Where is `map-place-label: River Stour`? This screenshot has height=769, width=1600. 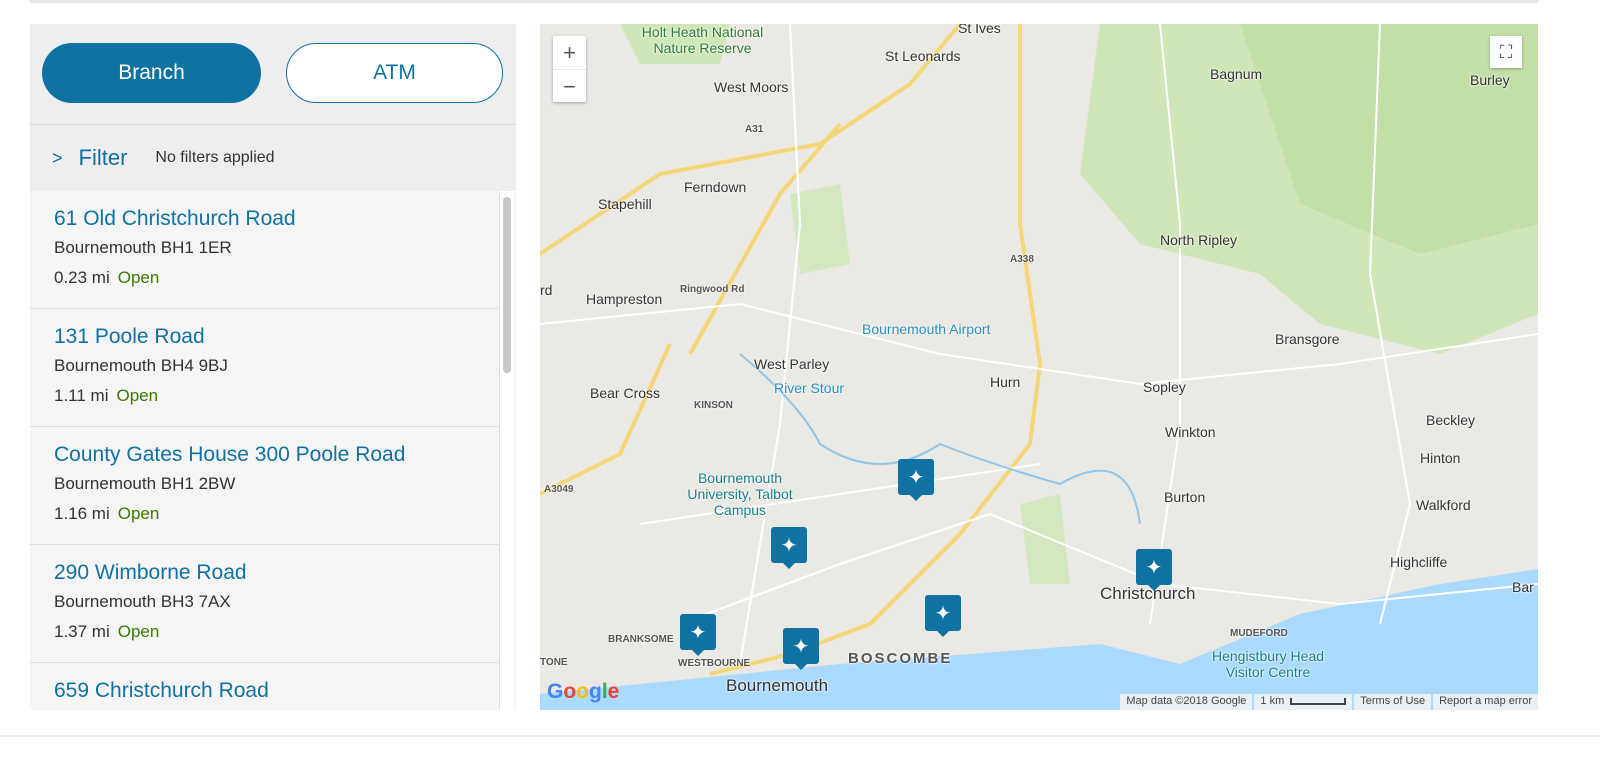
map-place-label: River Stour is located at coordinates (809, 388).